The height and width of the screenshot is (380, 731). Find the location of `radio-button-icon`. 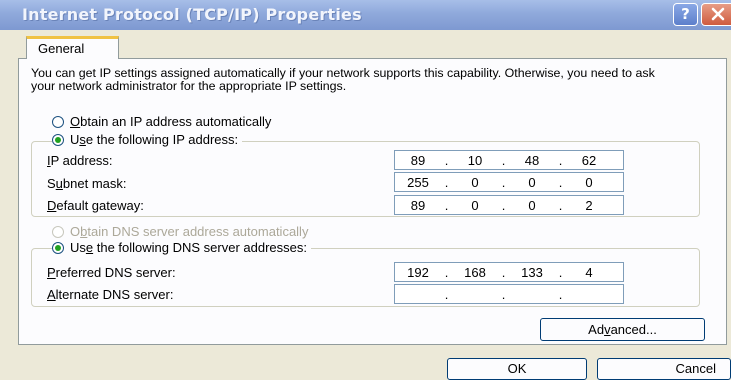

radio-button-icon is located at coordinates (58, 121).